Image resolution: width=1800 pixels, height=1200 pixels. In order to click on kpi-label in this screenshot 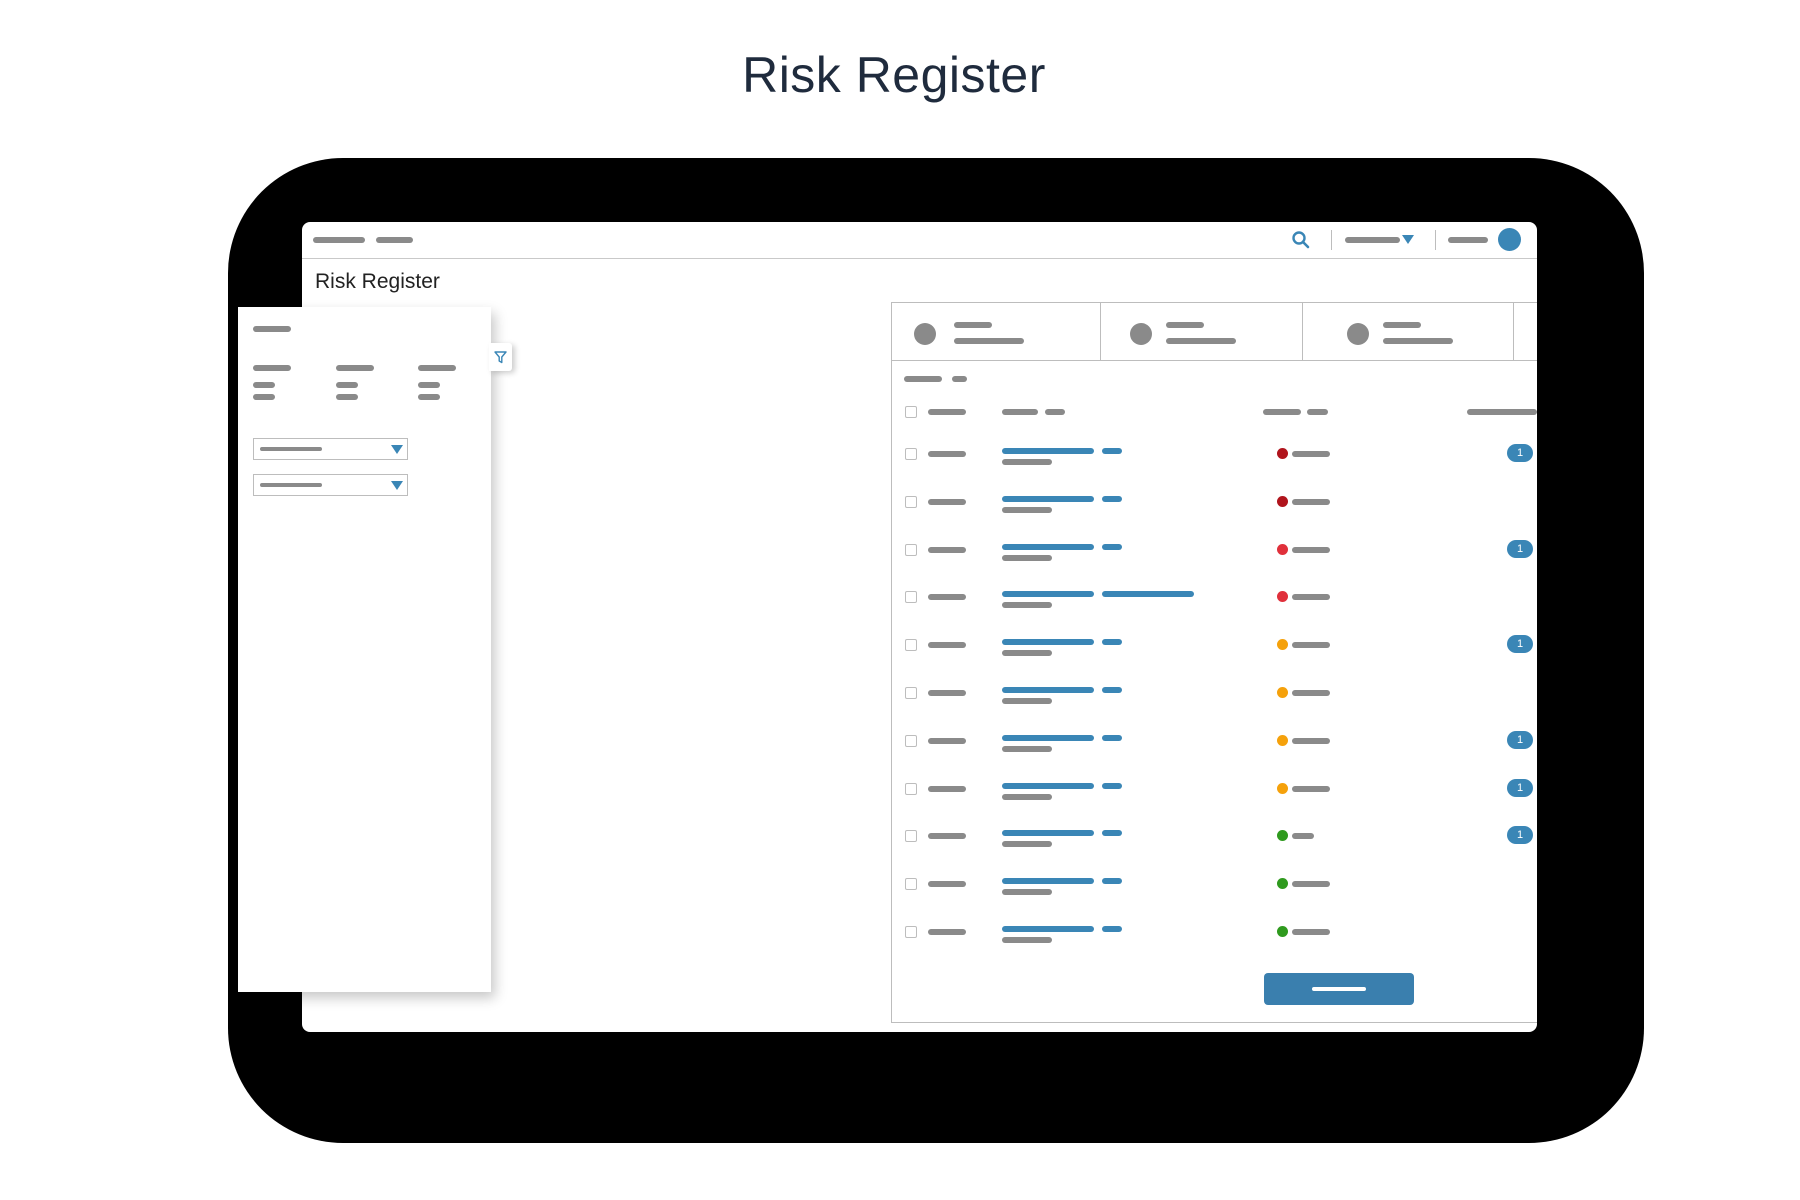, I will do `click(1185, 325)`.